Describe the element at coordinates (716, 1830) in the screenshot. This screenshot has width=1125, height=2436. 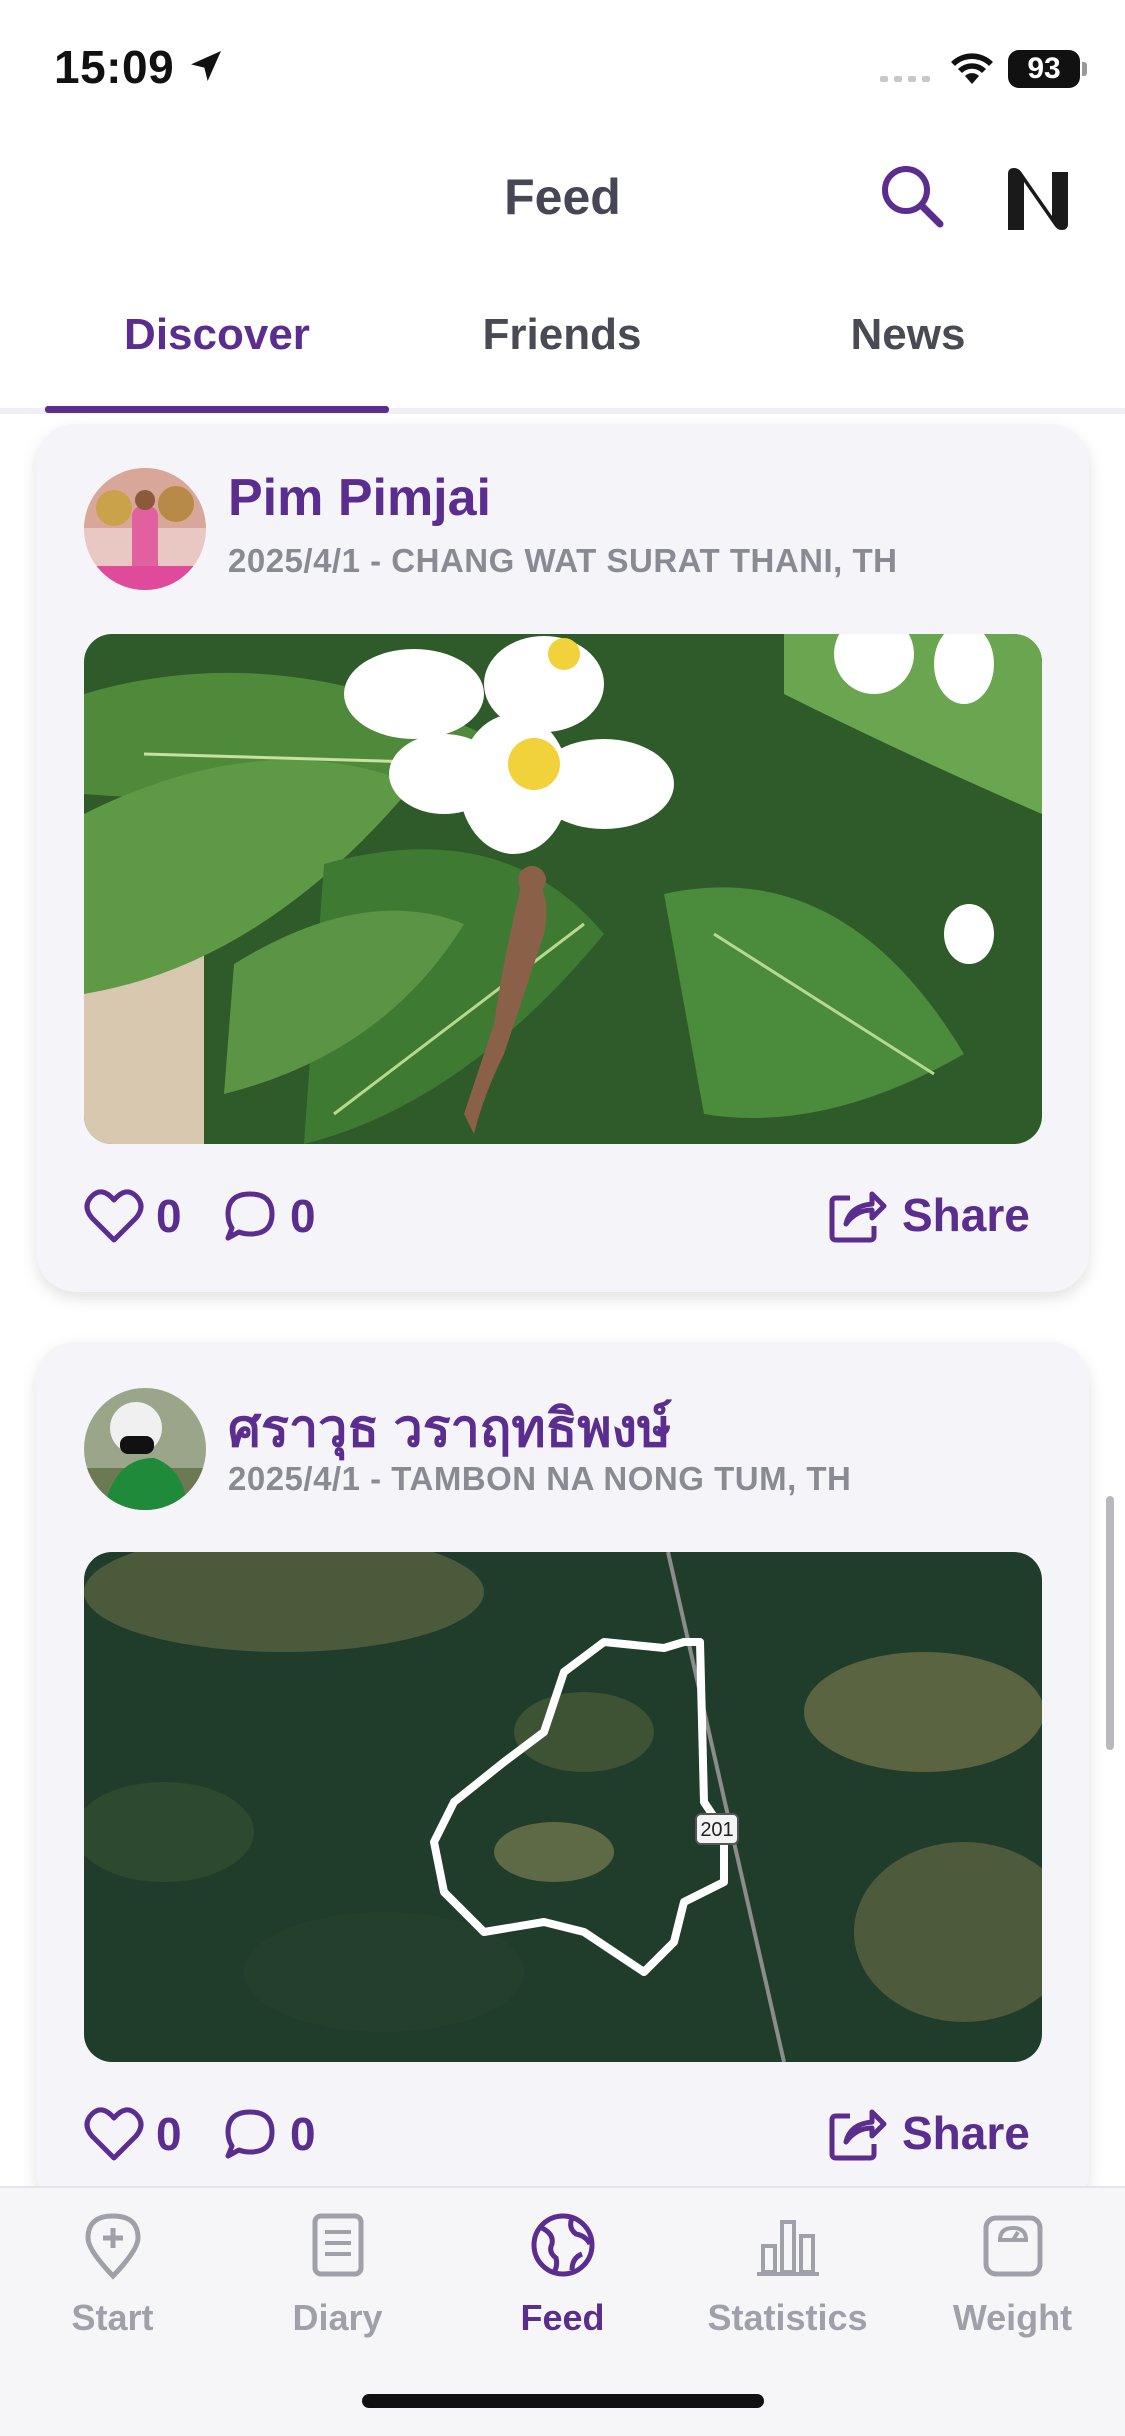
I see `map-road-label: 201` at that location.